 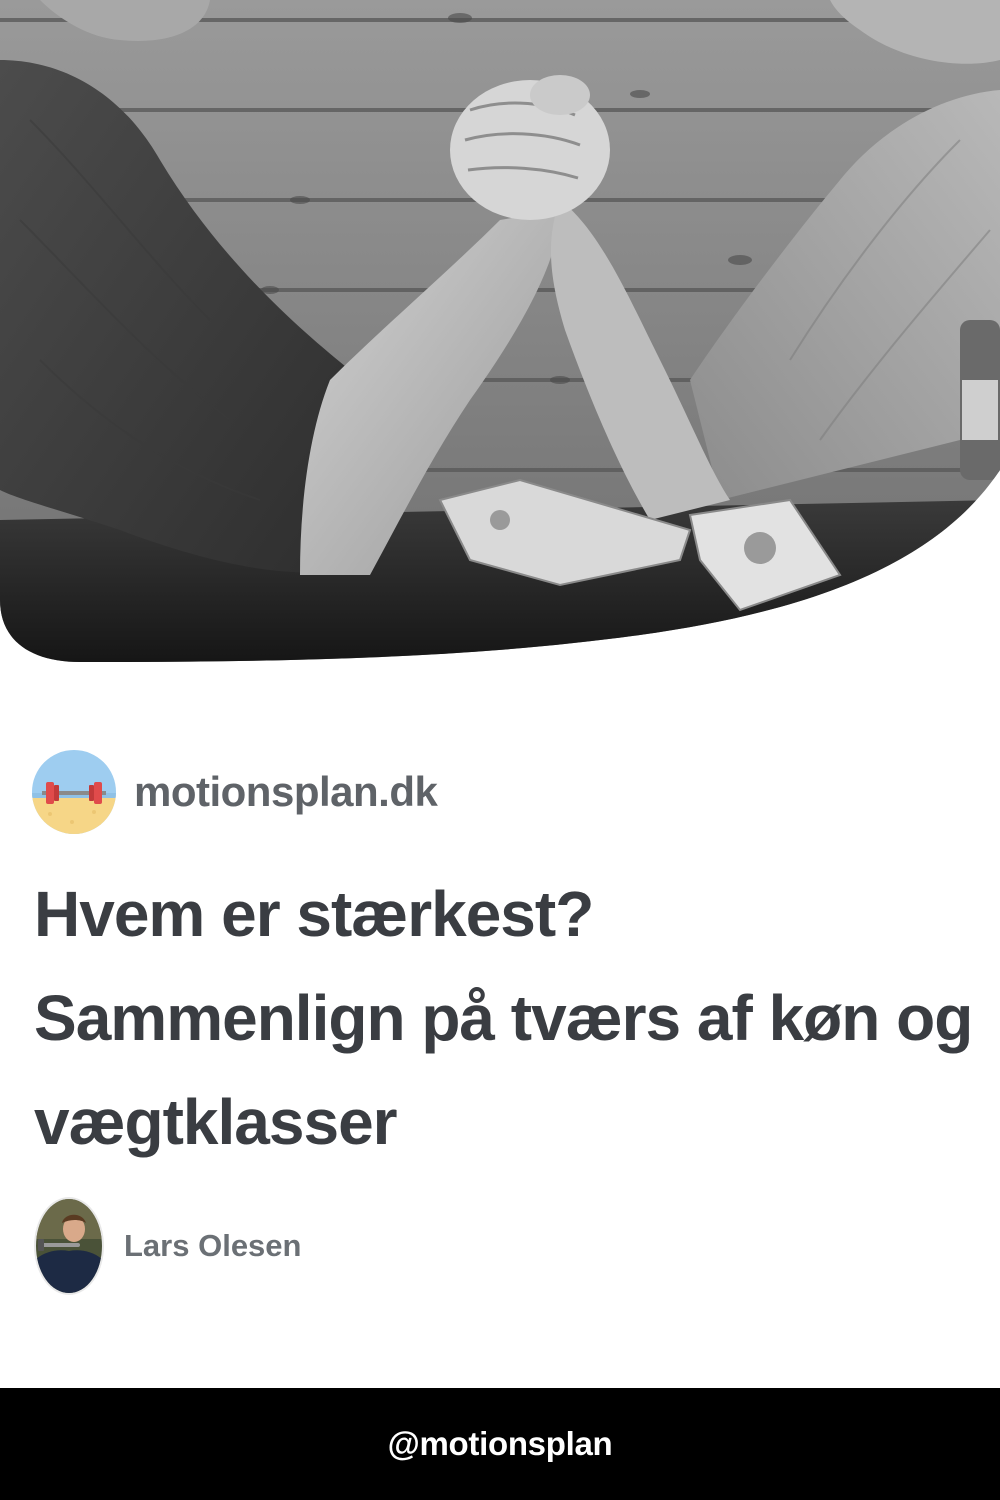 I want to click on site-name: motionsplan.dk, so click(x=286, y=791).